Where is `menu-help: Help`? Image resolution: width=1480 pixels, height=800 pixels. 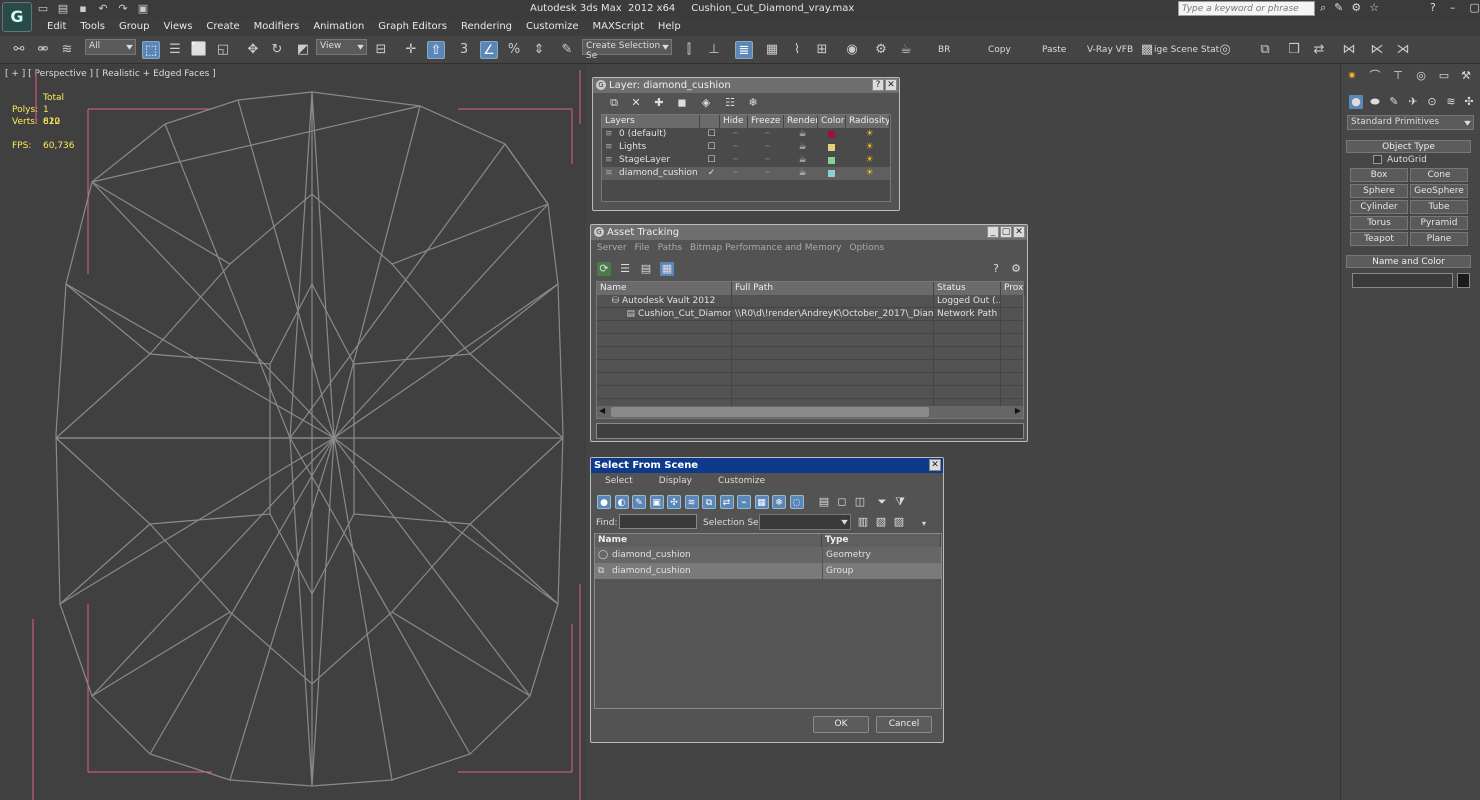
menu-help: Help is located at coordinates (669, 26).